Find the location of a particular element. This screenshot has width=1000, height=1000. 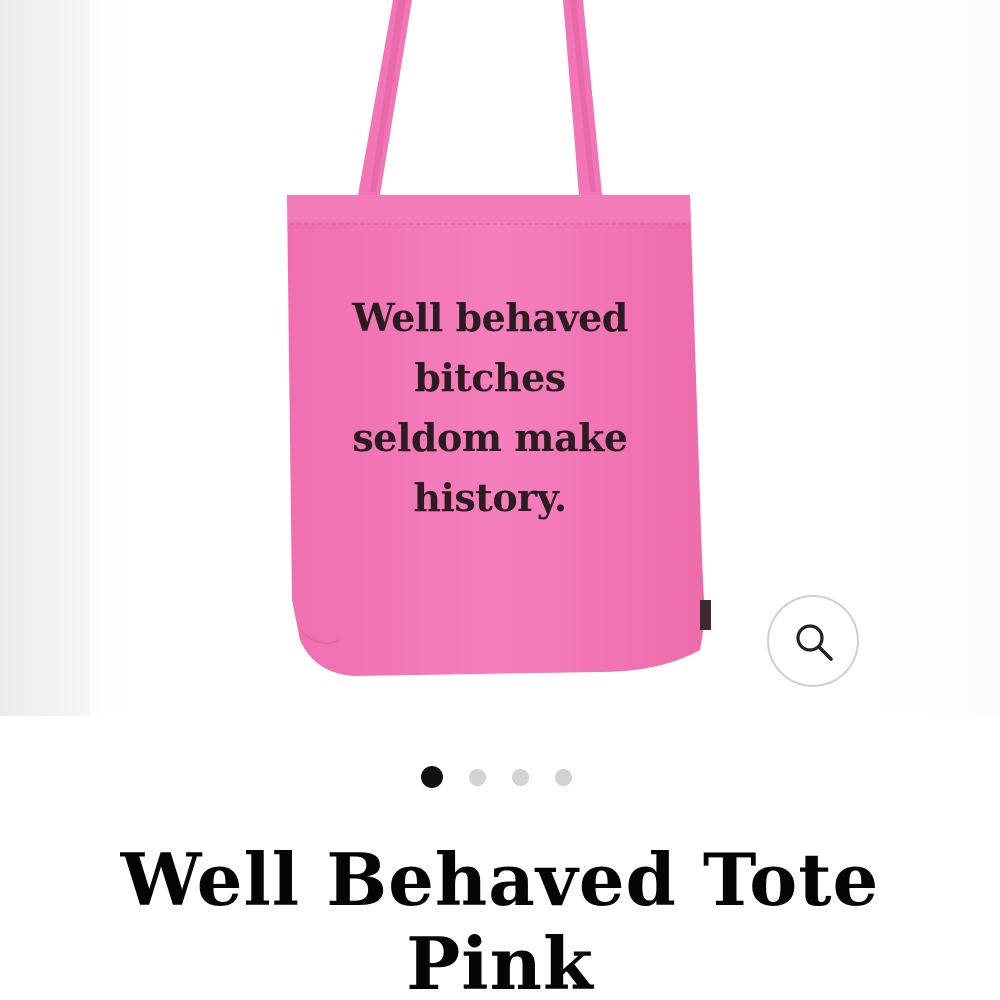

zoom-button is located at coordinates (813, 641).